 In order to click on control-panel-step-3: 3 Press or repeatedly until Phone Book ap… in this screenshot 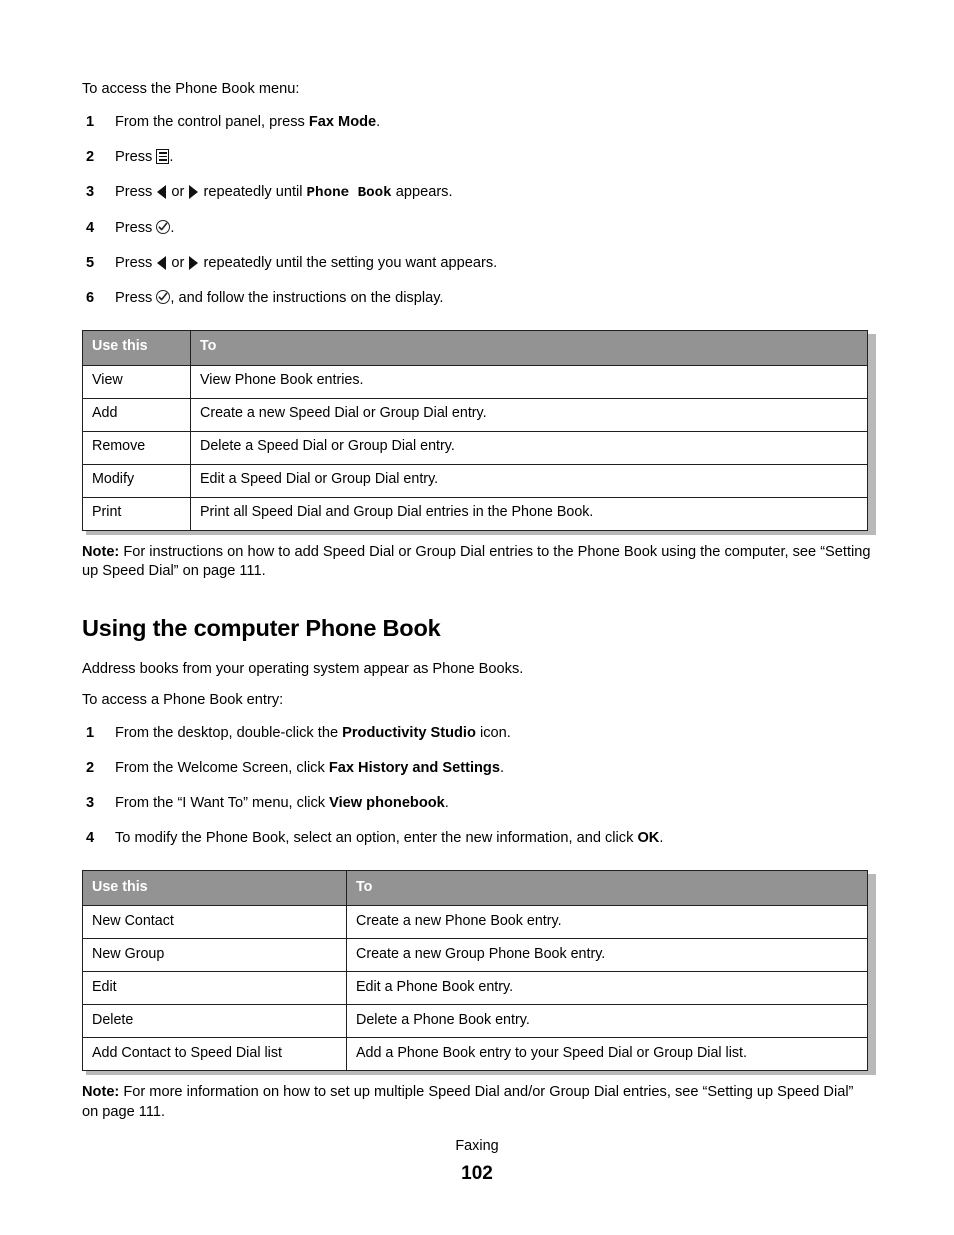, I will do `click(477, 192)`.